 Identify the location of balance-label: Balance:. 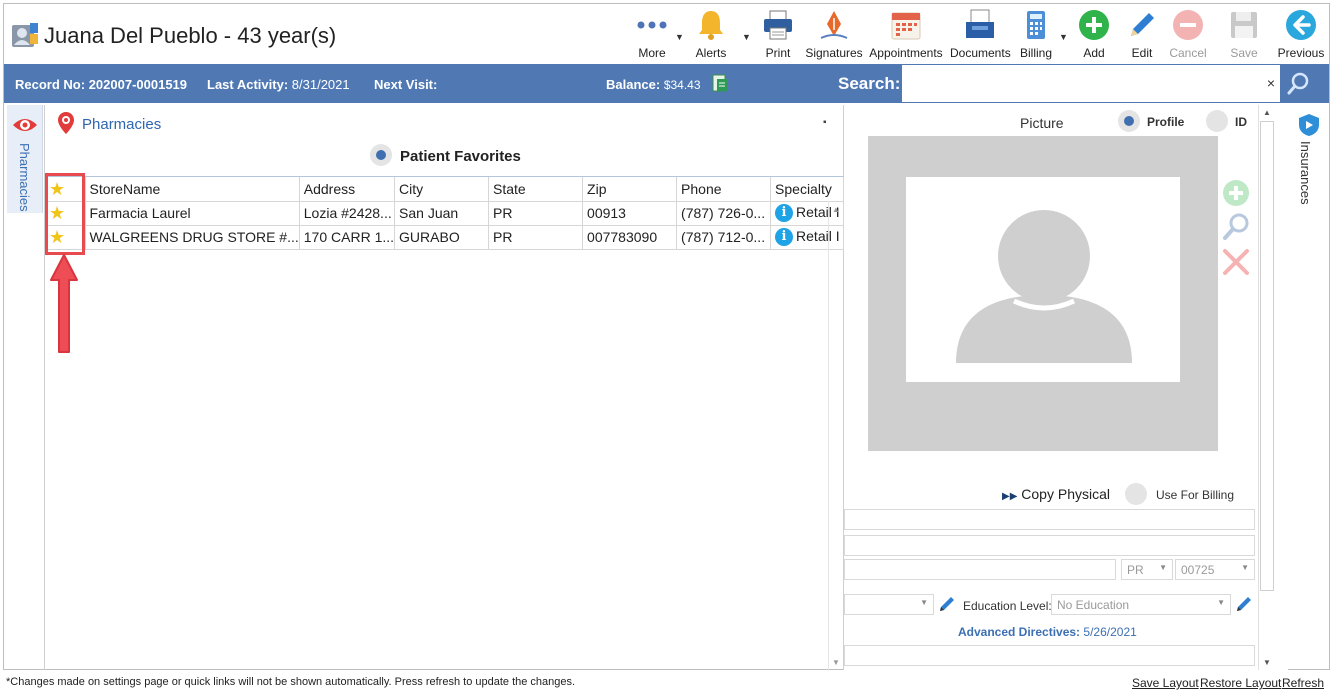
(633, 84).